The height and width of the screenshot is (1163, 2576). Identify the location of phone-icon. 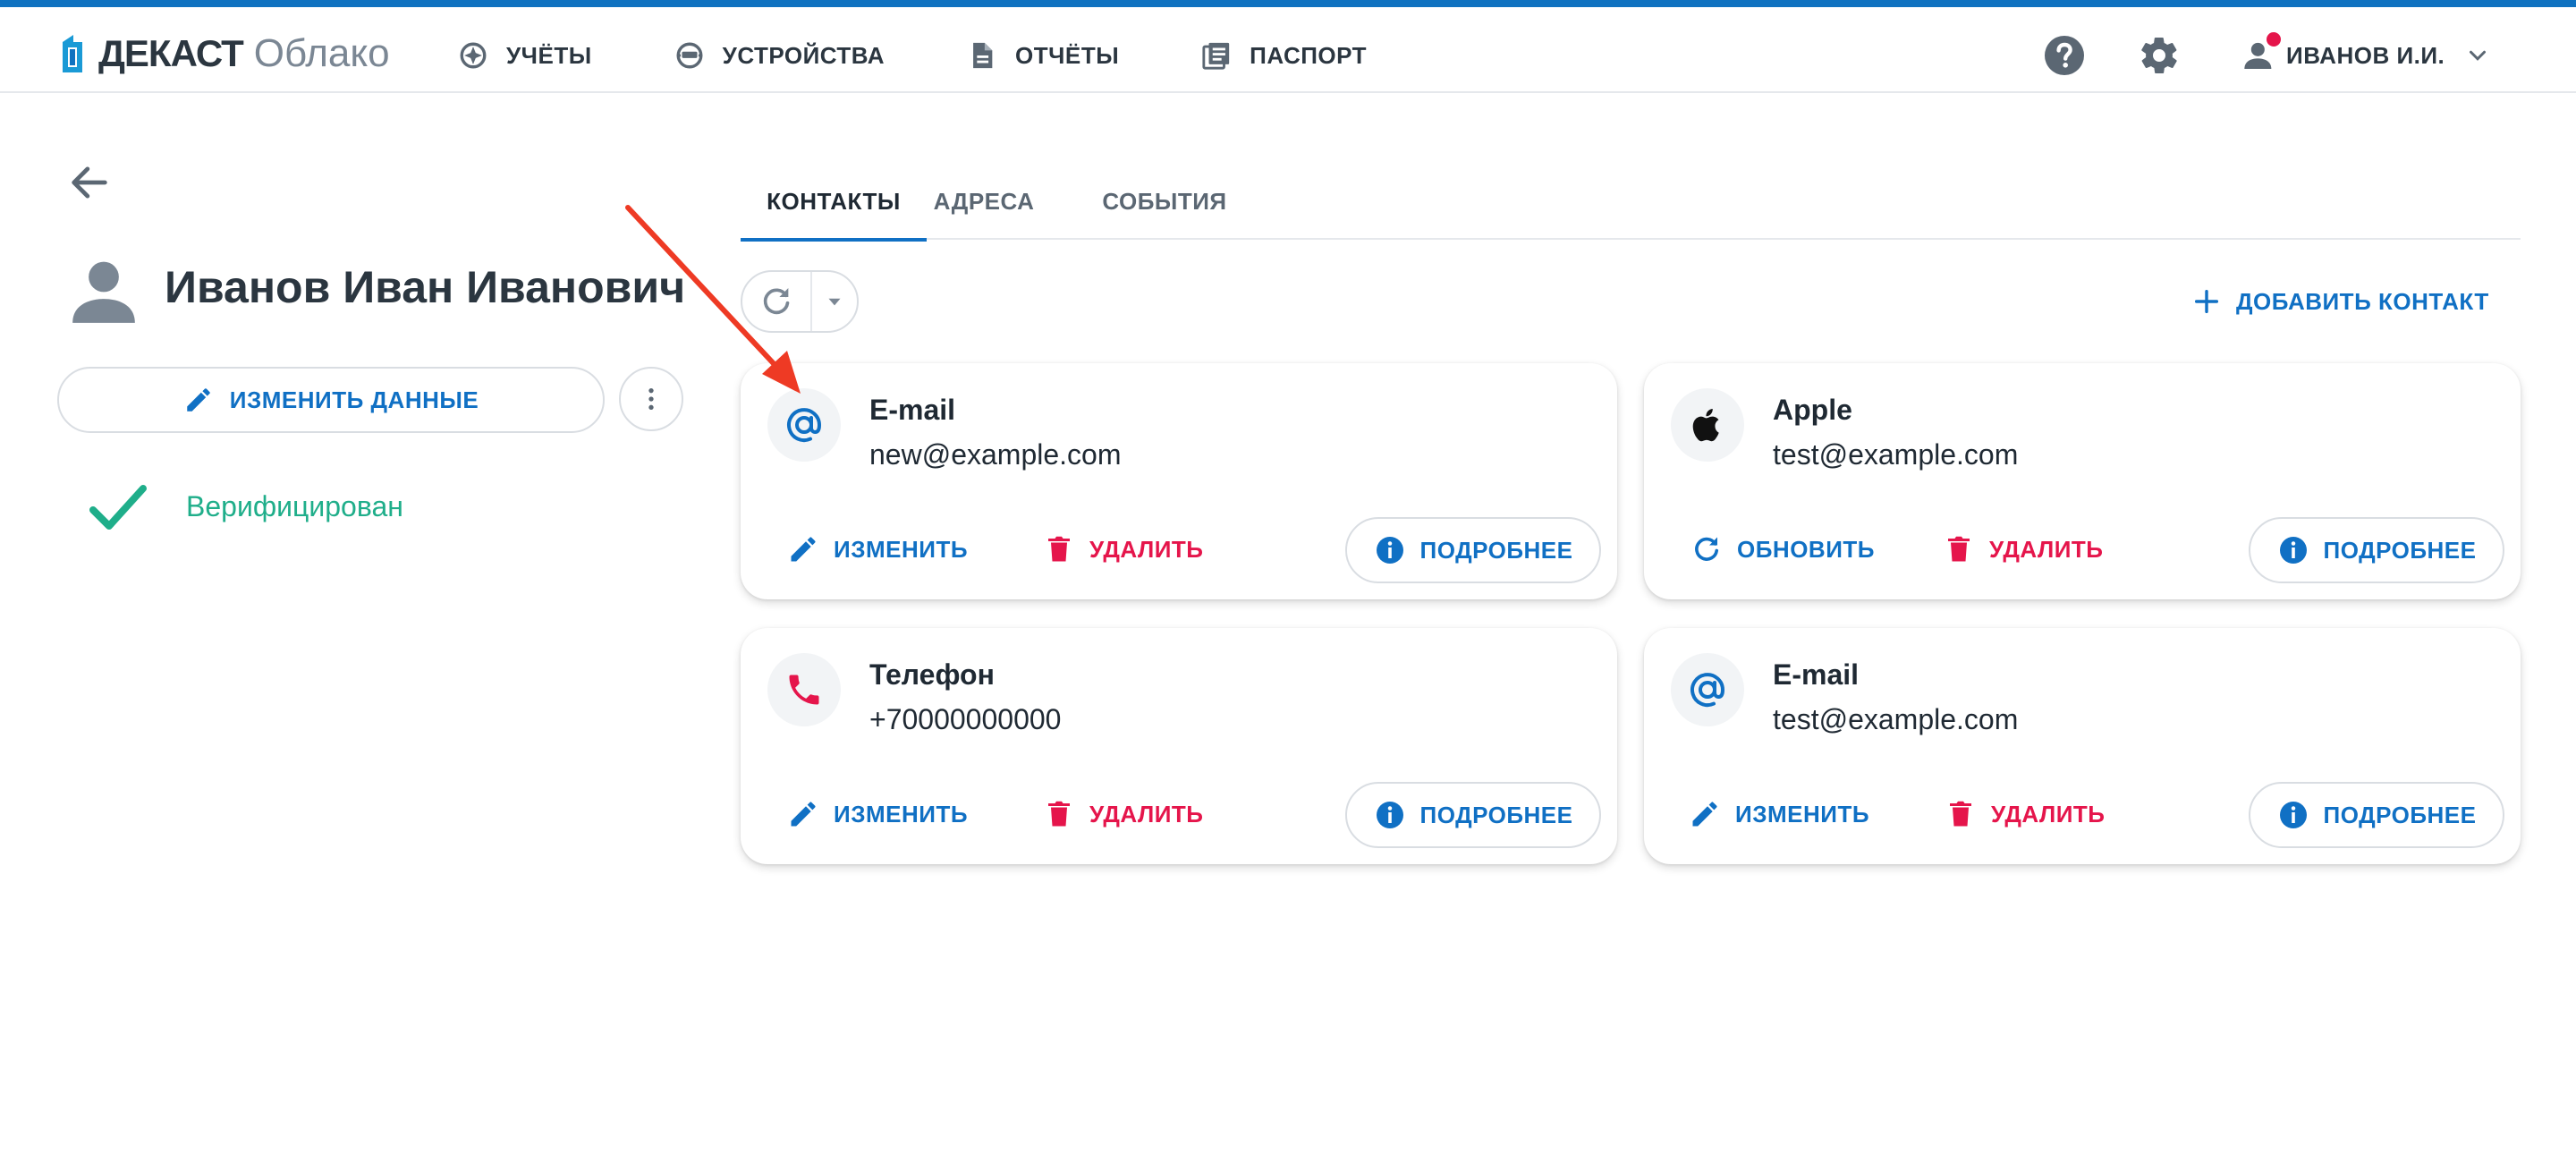
(804, 690).